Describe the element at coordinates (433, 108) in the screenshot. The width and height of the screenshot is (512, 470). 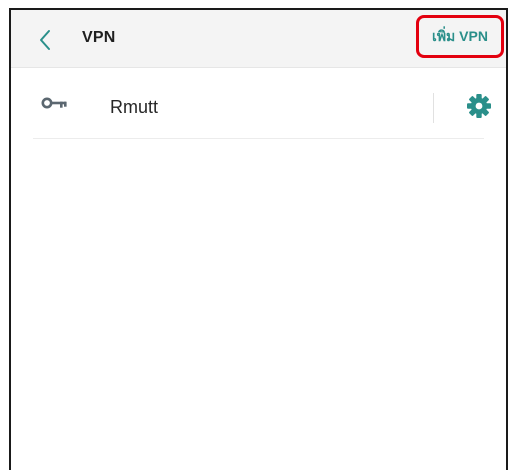
I see `row-separator` at that location.